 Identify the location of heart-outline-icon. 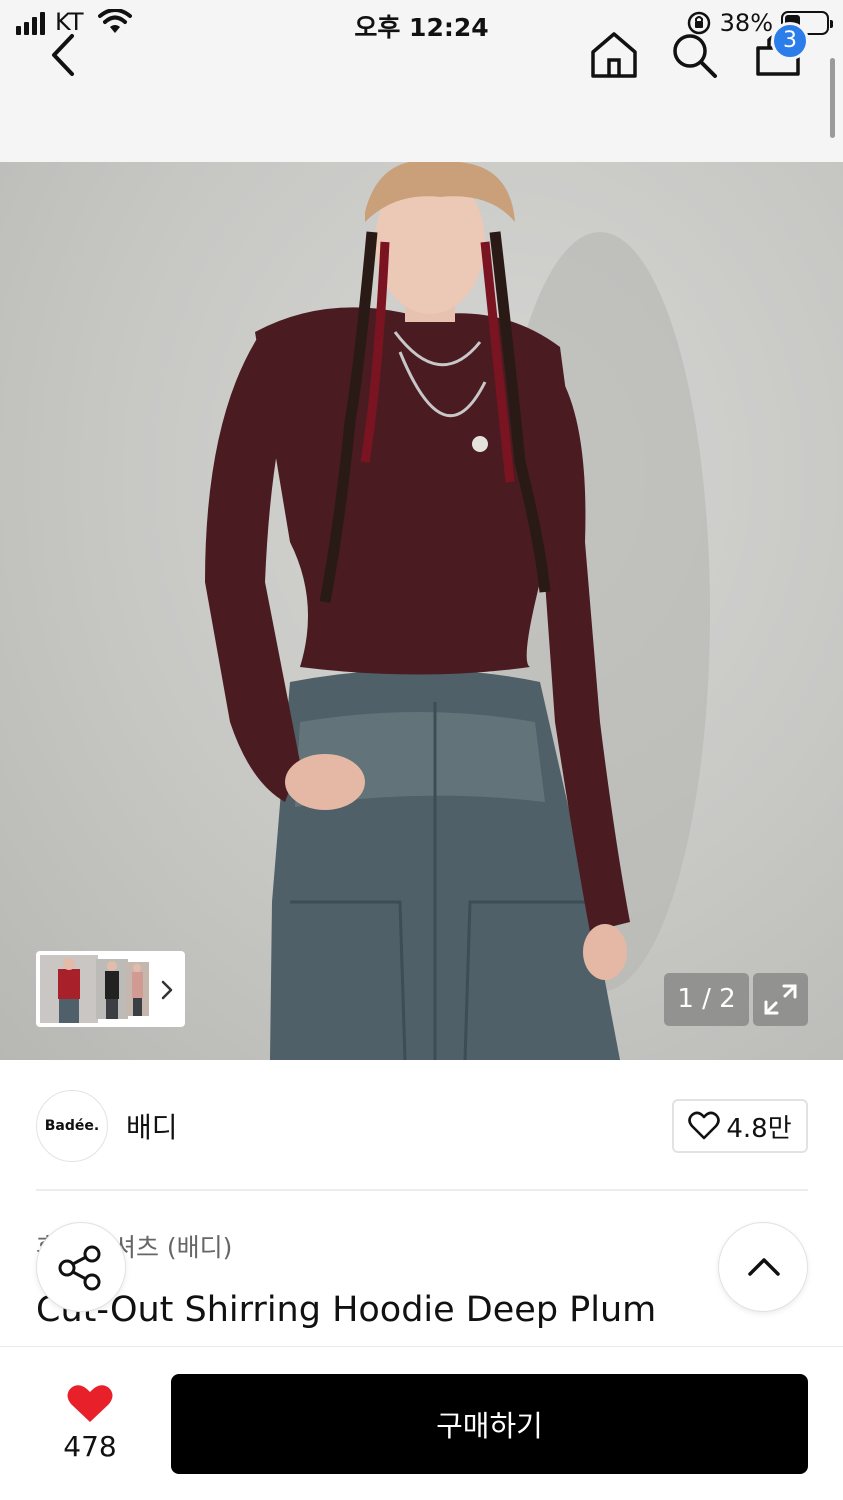
(704, 1125).